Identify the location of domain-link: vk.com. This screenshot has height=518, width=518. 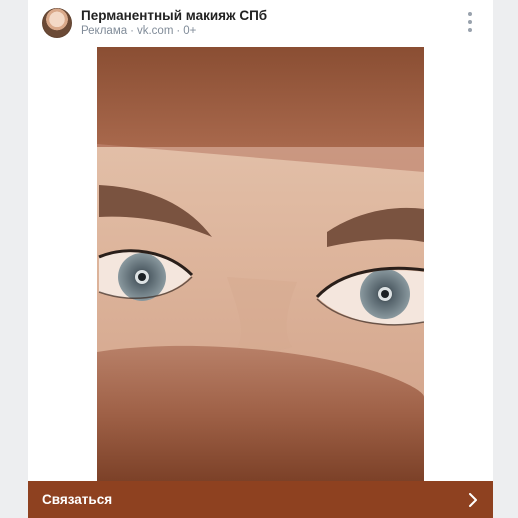
(155, 31).